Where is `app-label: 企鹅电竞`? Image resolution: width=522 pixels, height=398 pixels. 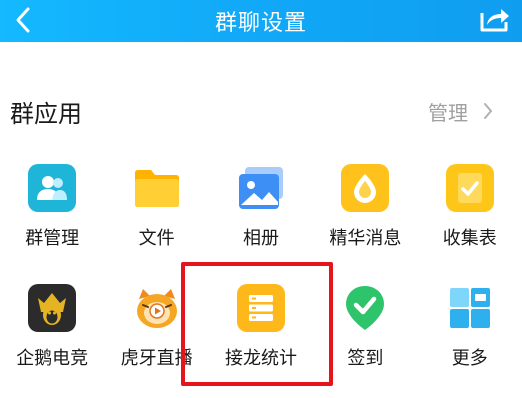
app-label: 企鹅电竞 is located at coordinates (52, 358).